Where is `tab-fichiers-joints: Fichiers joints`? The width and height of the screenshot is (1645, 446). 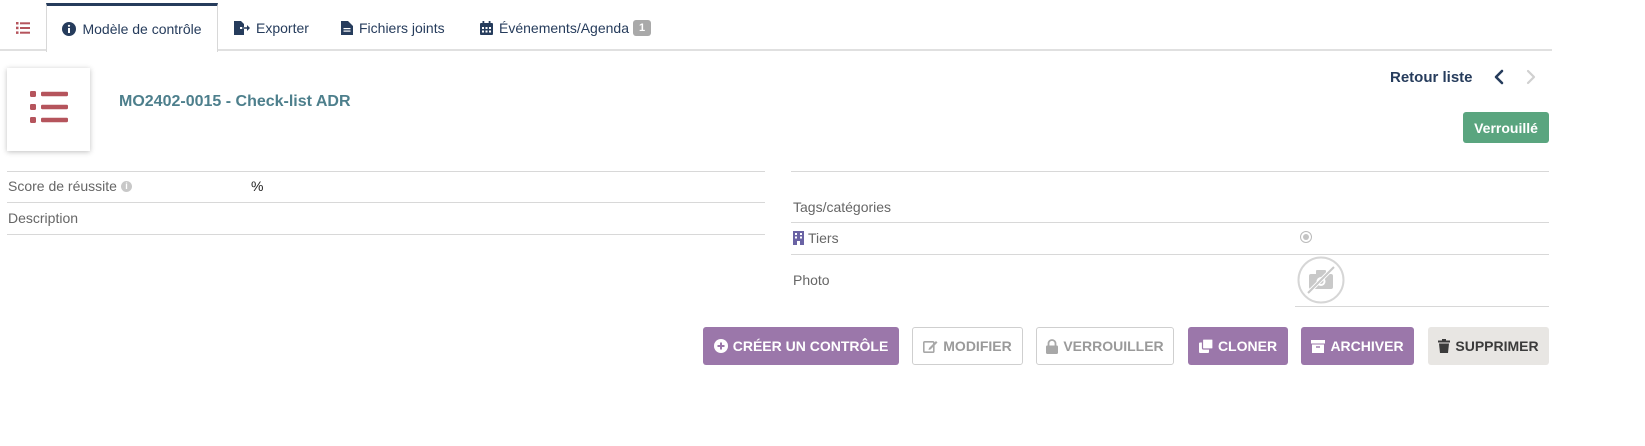 tab-fichiers-joints: Fichiers joints is located at coordinates (393, 27).